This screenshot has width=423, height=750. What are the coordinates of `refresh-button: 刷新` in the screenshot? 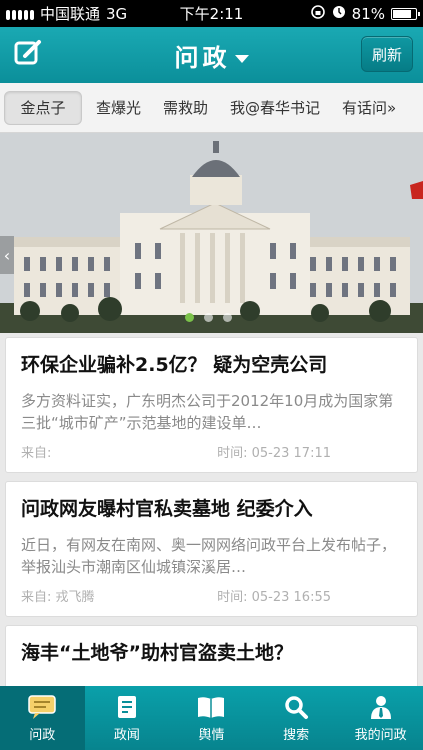 It's located at (387, 54).